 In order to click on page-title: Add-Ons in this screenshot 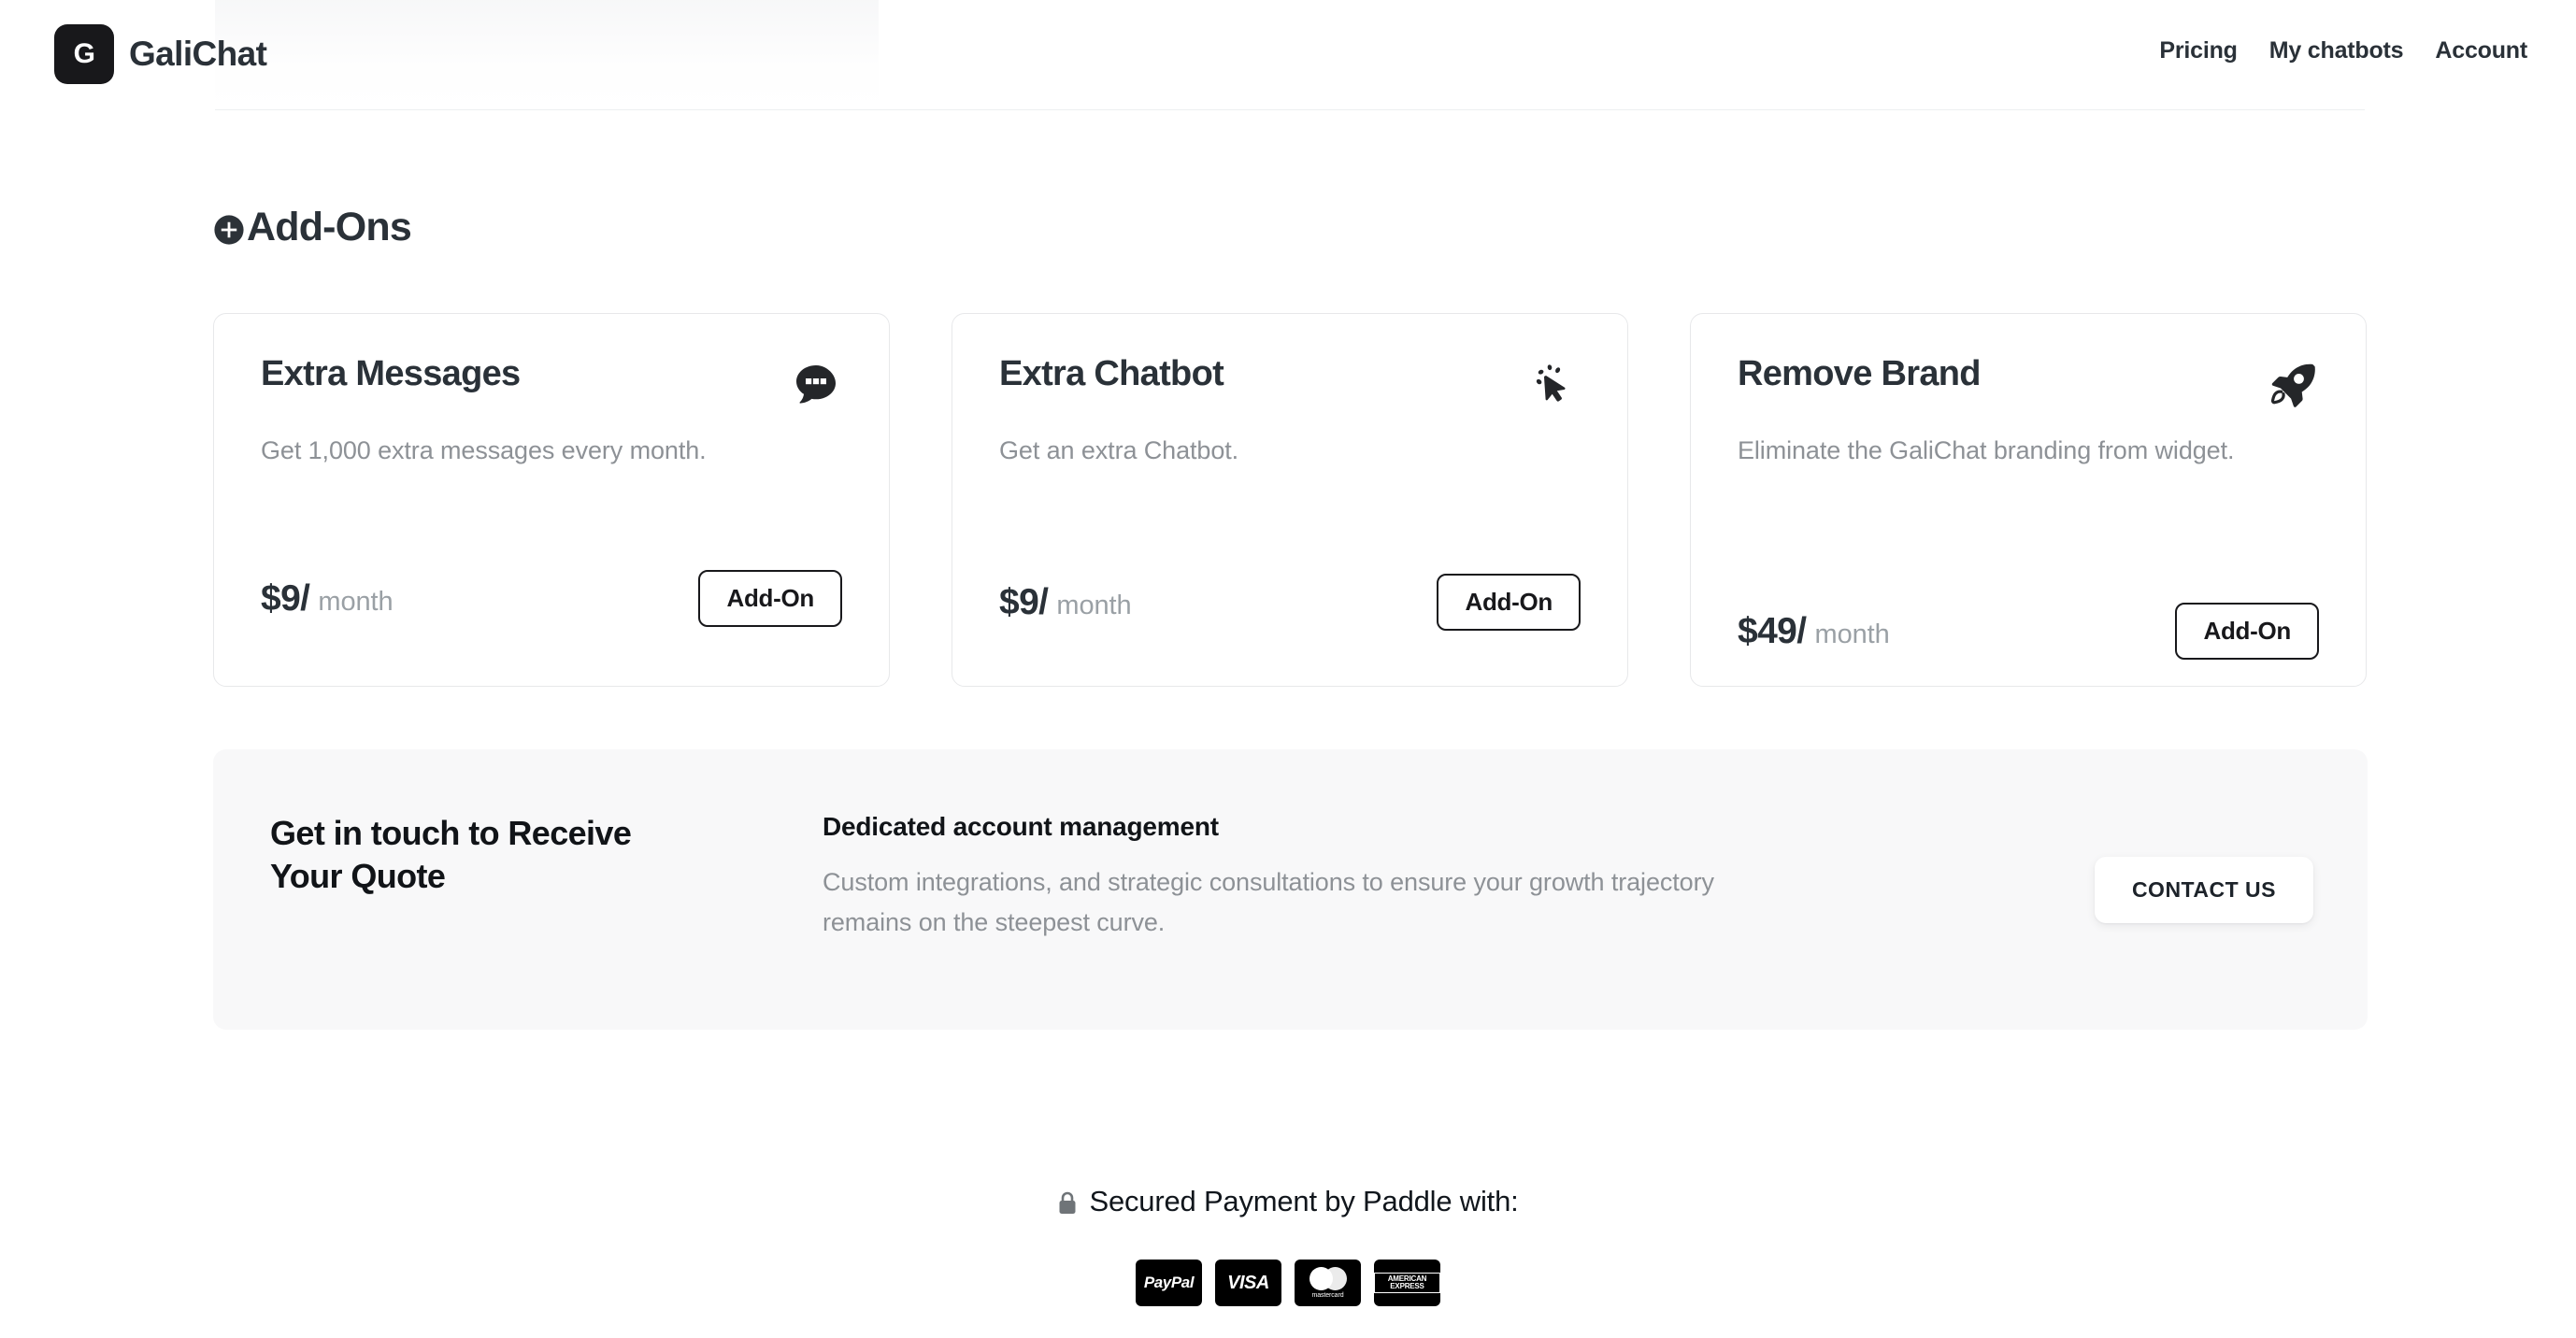, I will do `click(329, 227)`.